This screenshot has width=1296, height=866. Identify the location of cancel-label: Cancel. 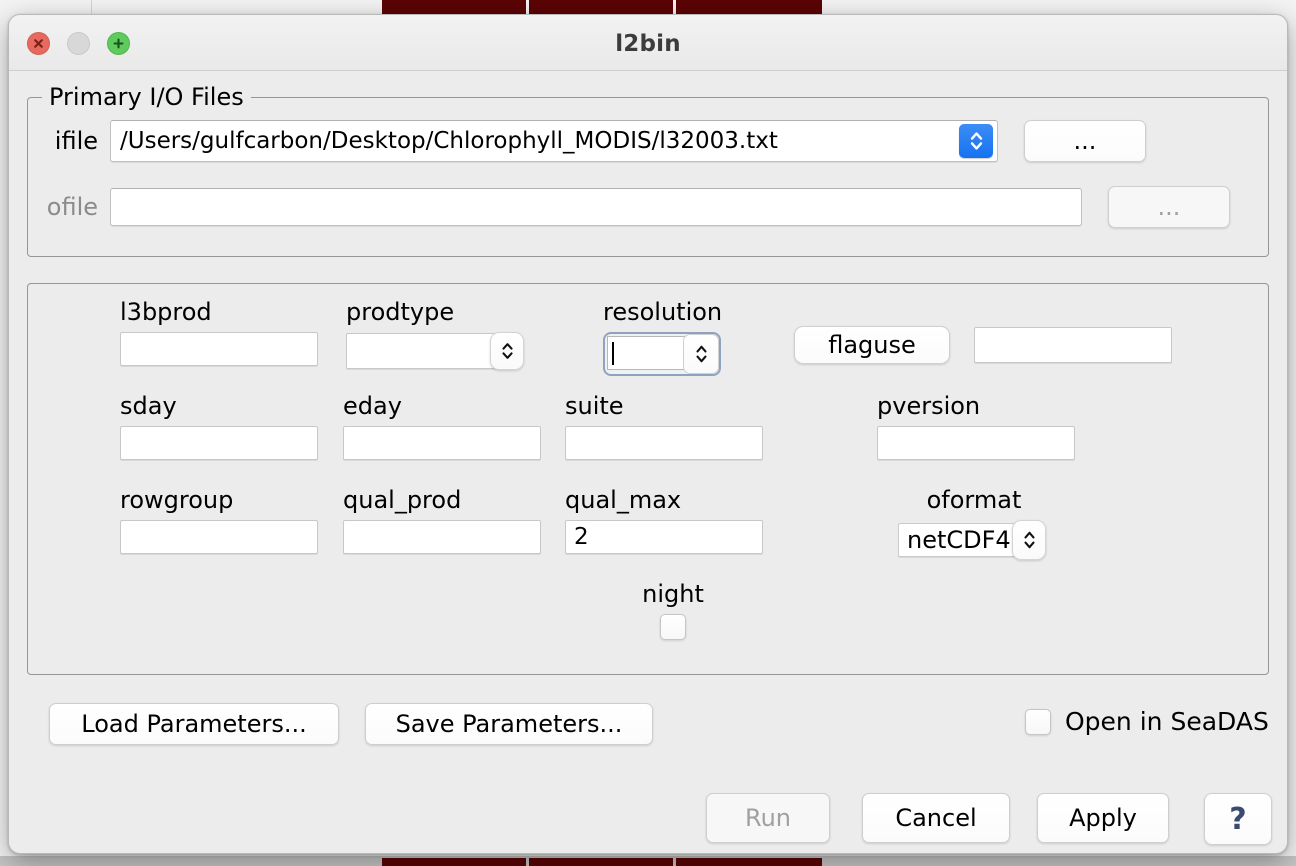
(936, 818).